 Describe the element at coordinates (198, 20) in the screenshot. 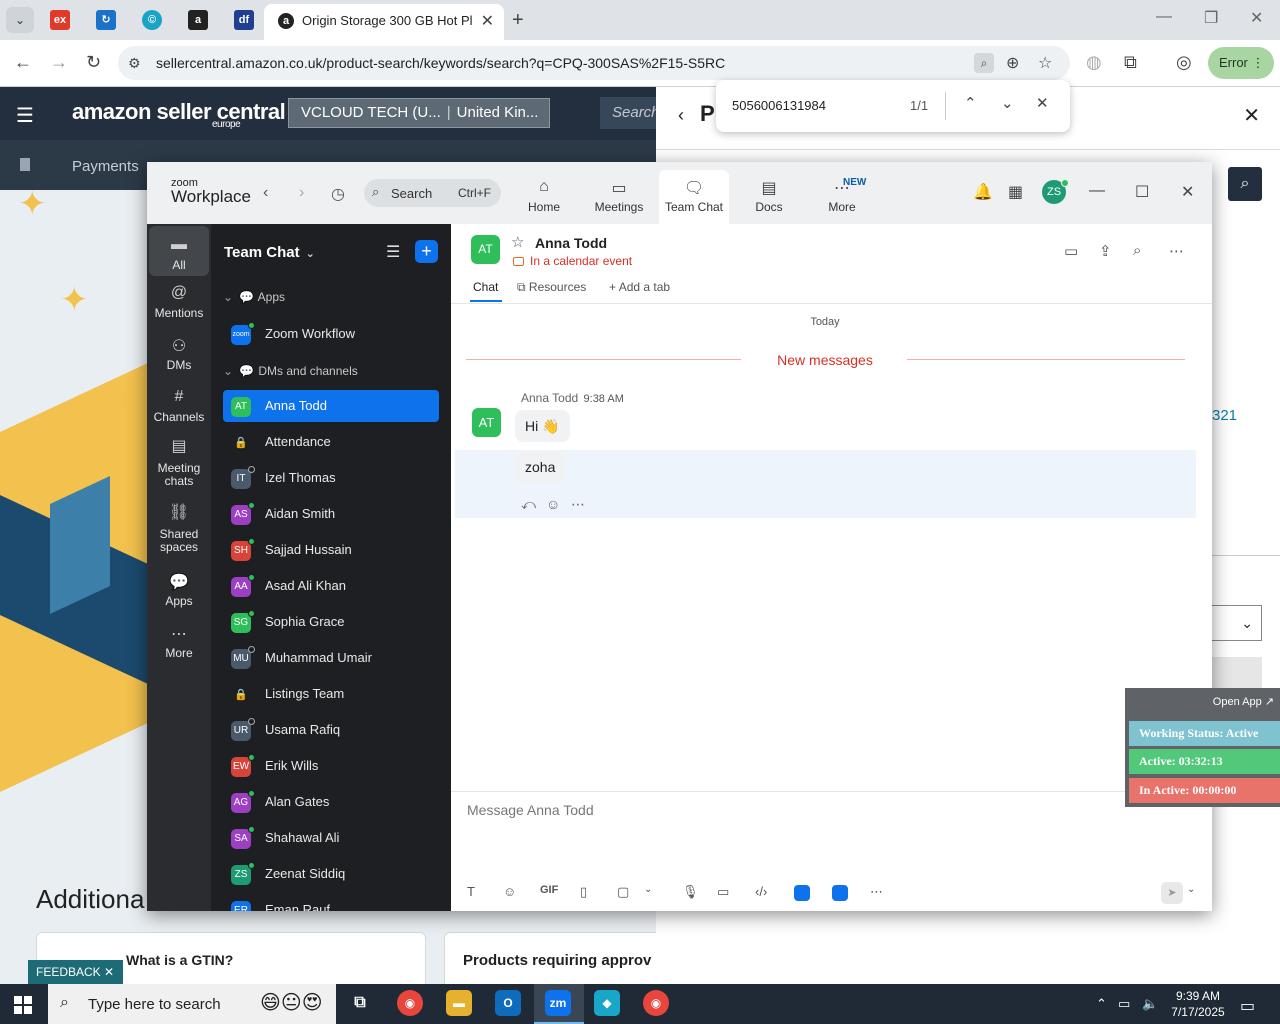

I see `tab-favicon-amazon: a` at that location.